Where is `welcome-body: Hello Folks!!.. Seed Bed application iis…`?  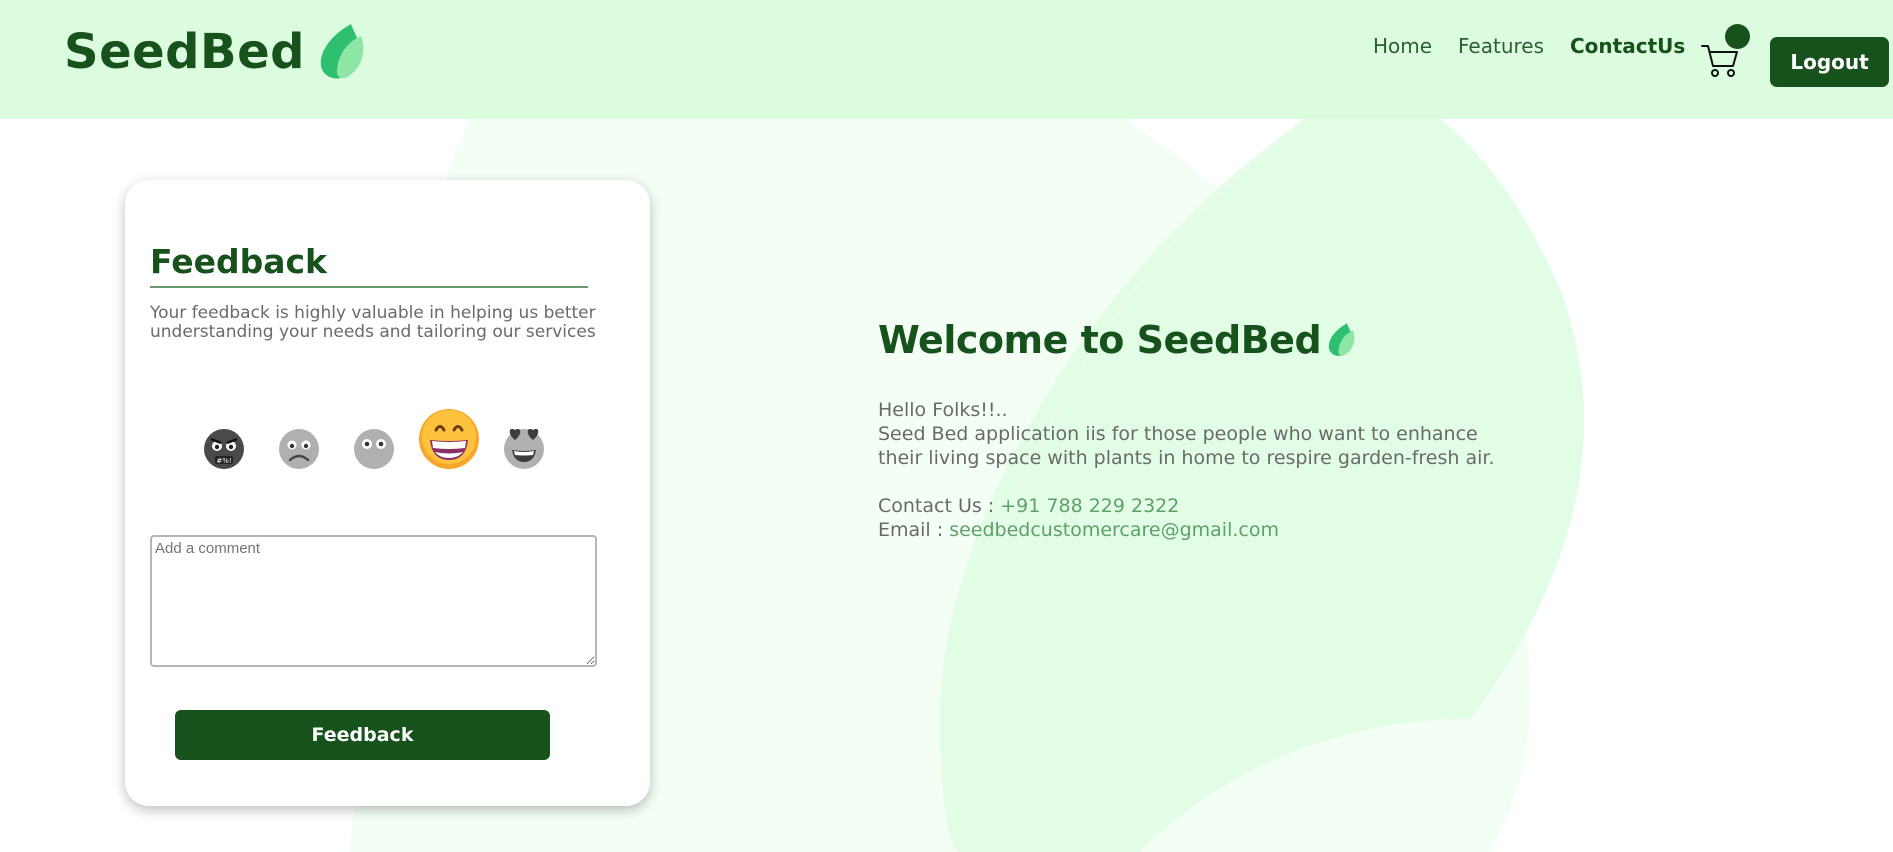 welcome-body: Hello Folks!!.. Seed Bed application iis… is located at coordinates (1188, 470).